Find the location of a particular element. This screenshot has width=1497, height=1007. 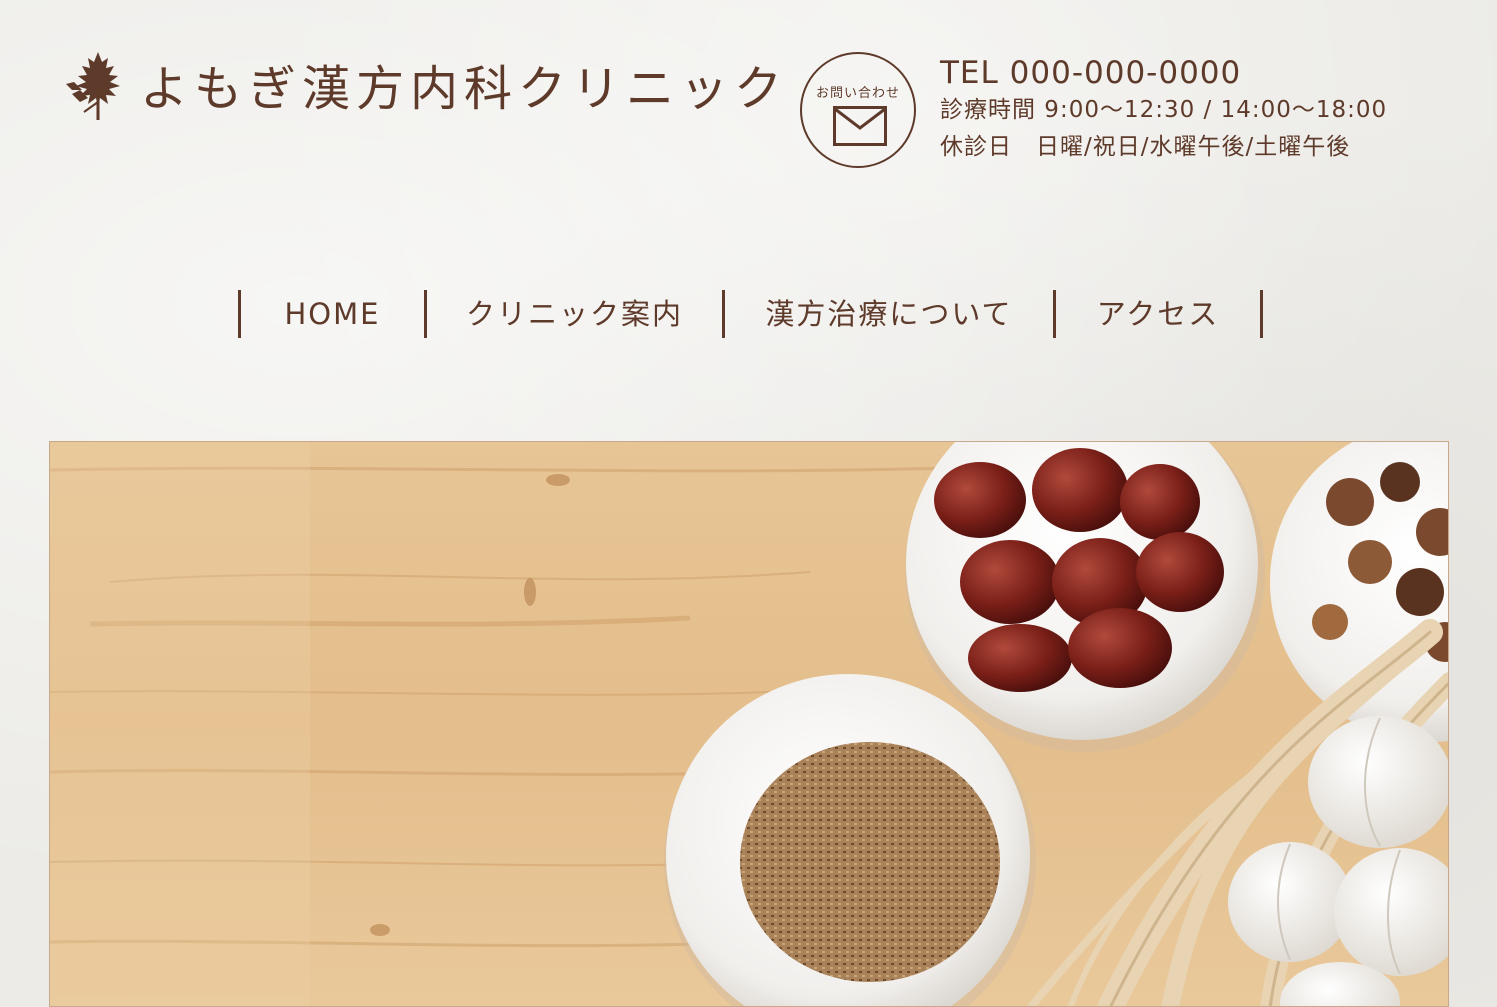

nav-divider is located at coordinates (1261, 314).